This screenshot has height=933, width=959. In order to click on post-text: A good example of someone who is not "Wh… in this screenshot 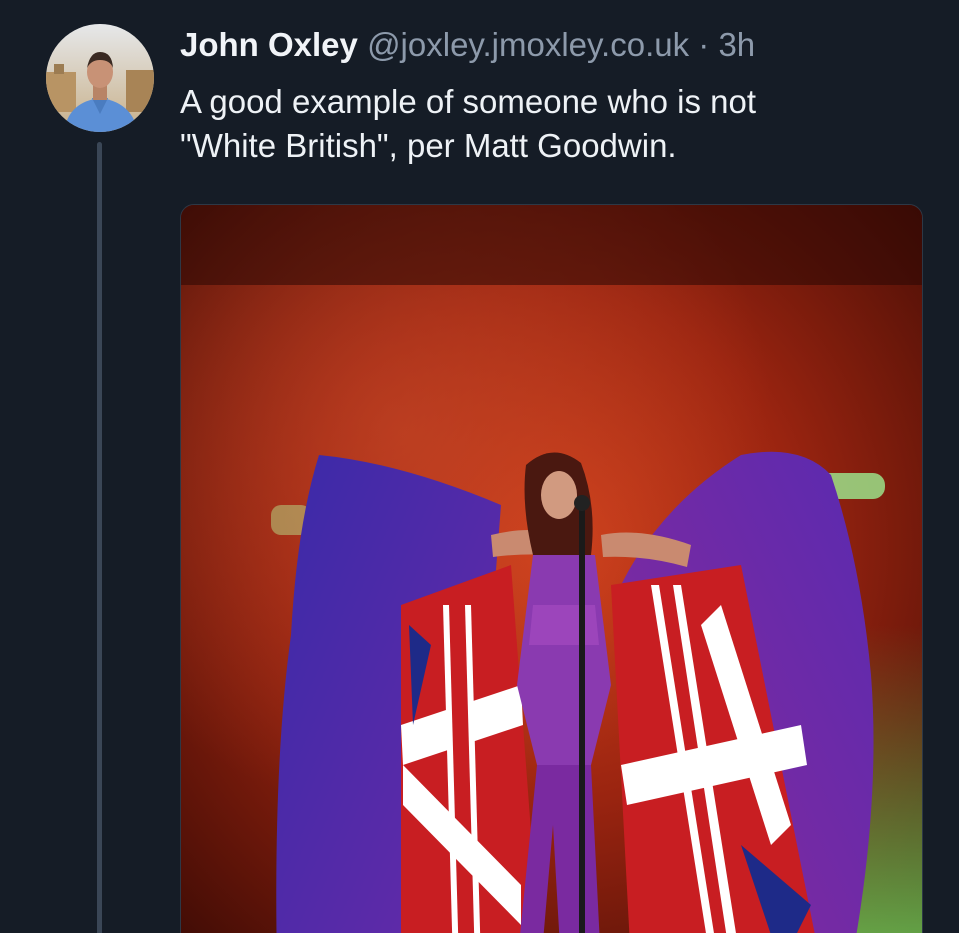, I will do `click(550, 124)`.